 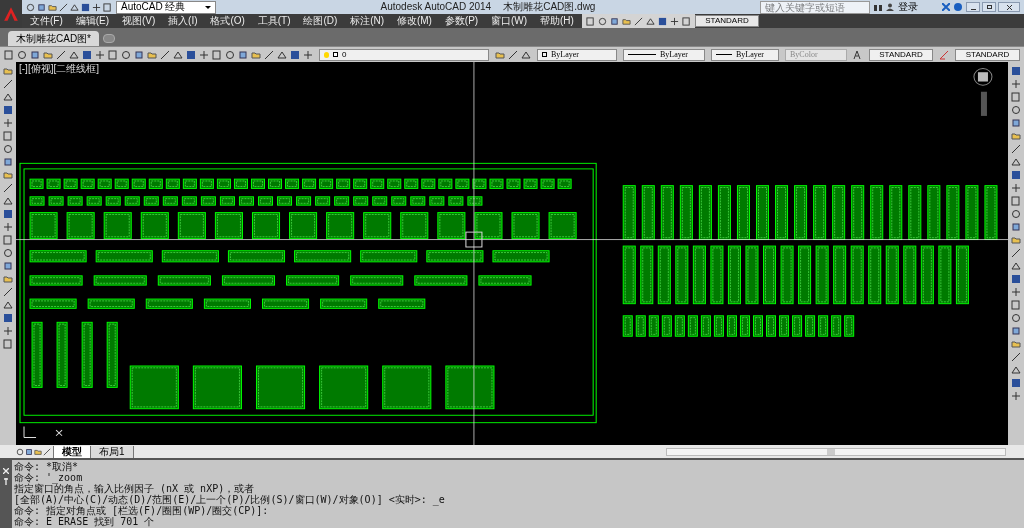 What do you see at coordinates (320, 21) in the screenshot?
I see `menu-item: 绘图(D)` at bounding box center [320, 21].